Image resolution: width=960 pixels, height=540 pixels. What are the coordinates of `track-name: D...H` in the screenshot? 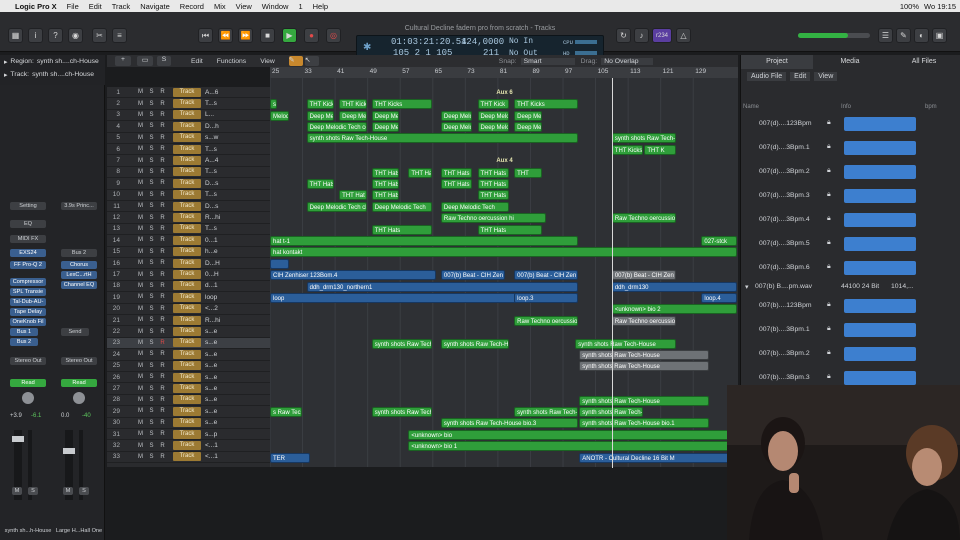 It's located at (215, 263).